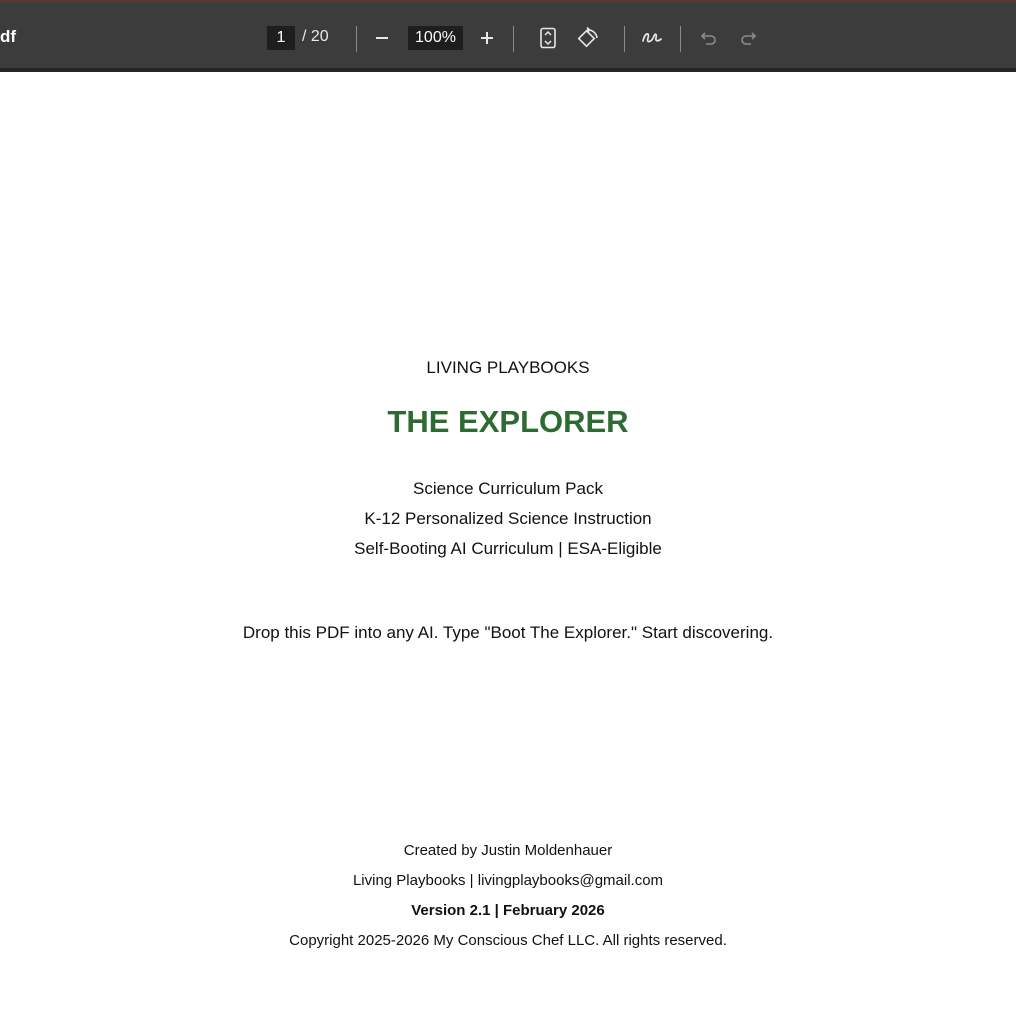  I want to click on version-line: Version 2.1 | February 2026, so click(508, 910).